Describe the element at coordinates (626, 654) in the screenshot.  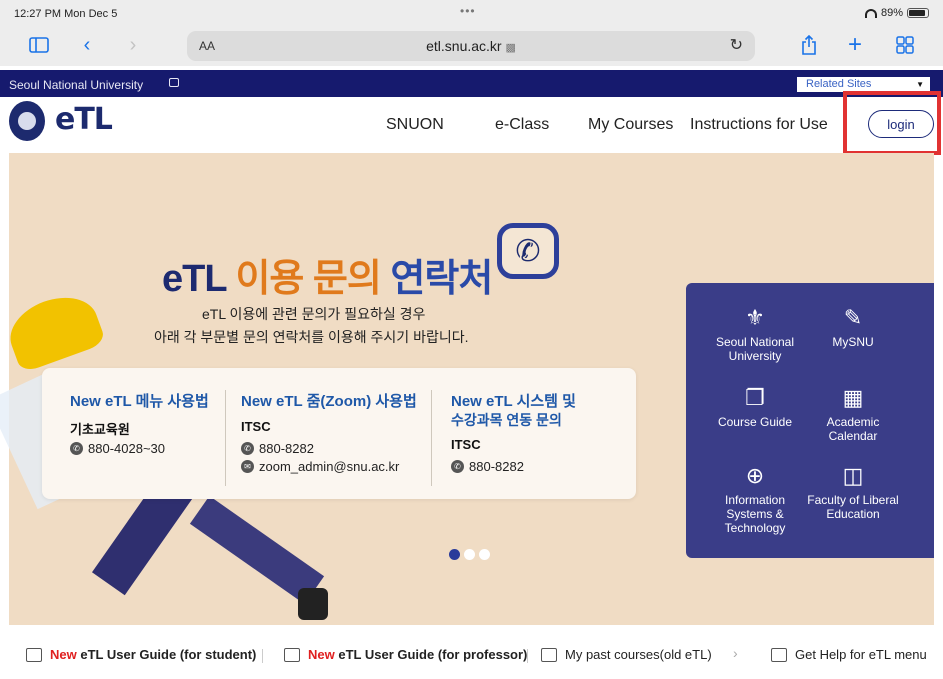
I see `past-courses-link: My past courses(old eTL)` at that location.